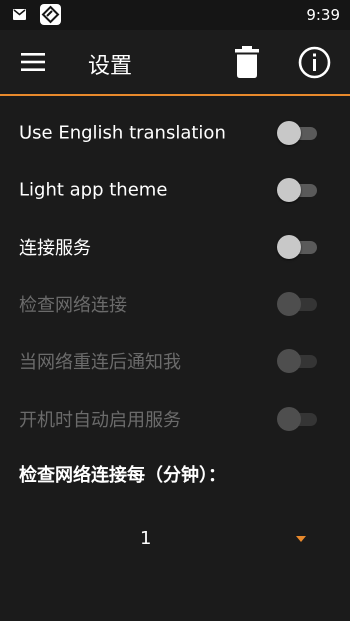 This screenshot has width=350, height=621. I want to click on setting-label: Use English translation, so click(122, 133).